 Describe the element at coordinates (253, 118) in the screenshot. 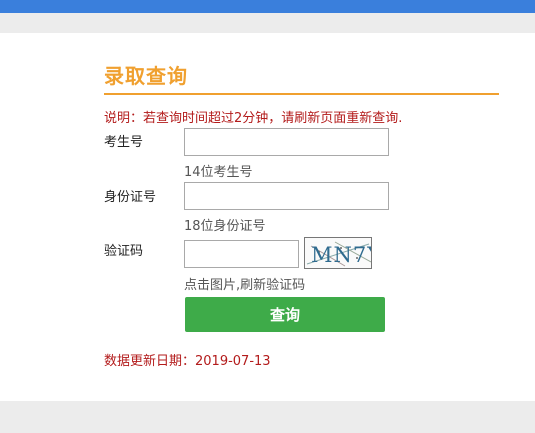

I see `notice-text: 说明：若查询时间超过2分钟，请刷新页面重新查询.` at that location.